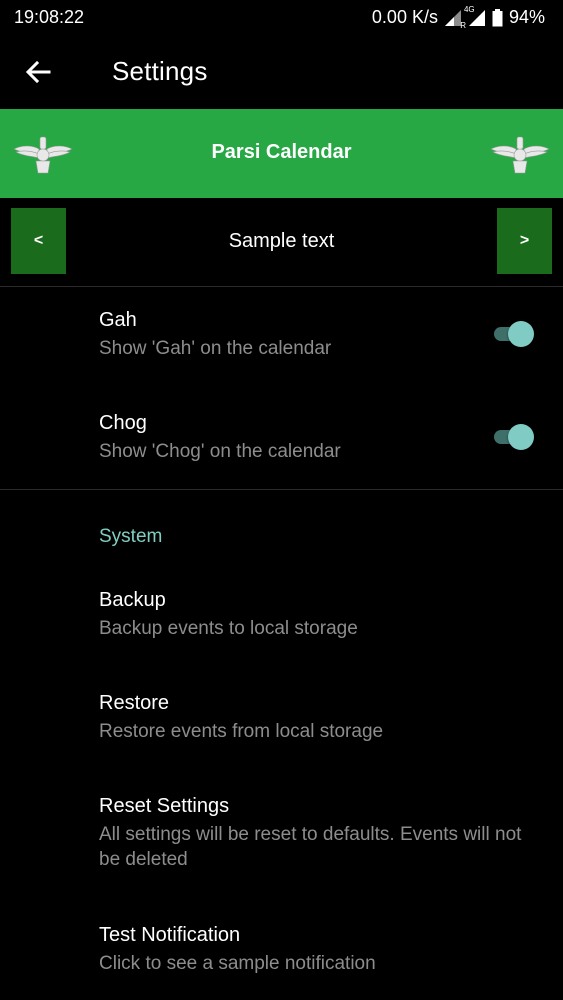  I want to click on pref-summary: Show 'Chog' on the calendar, so click(220, 451).